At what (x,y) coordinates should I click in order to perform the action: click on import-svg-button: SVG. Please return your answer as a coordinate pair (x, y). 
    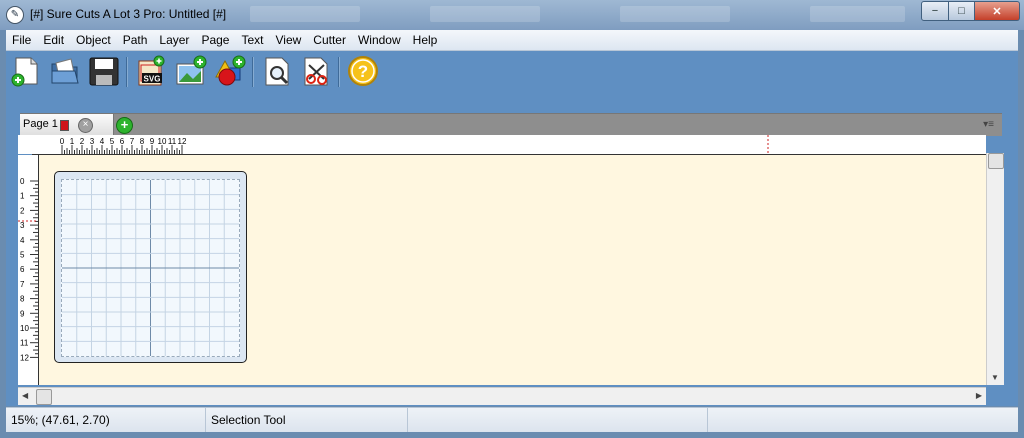
    Looking at the image, I should click on (152, 71).